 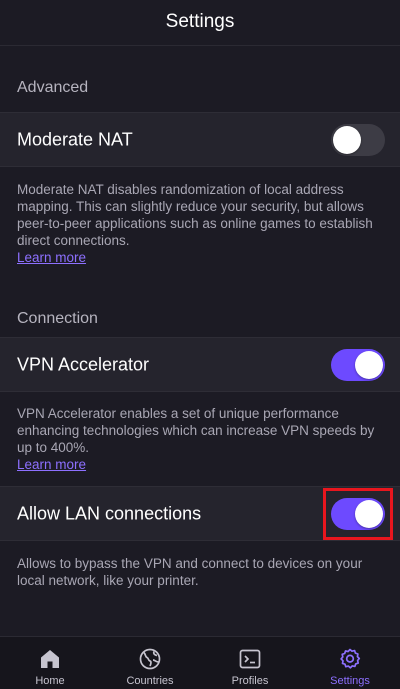 What do you see at coordinates (53, 87) in the screenshot?
I see `section-label-advanced: Advanced` at bounding box center [53, 87].